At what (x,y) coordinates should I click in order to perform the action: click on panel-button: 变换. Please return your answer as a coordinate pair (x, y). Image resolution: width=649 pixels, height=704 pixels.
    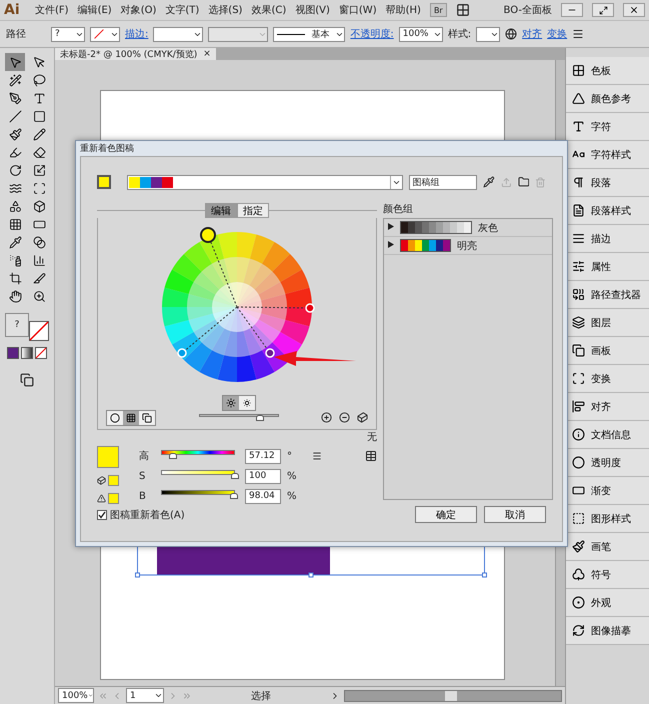
    Looking at the image, I should click on (607, 379).